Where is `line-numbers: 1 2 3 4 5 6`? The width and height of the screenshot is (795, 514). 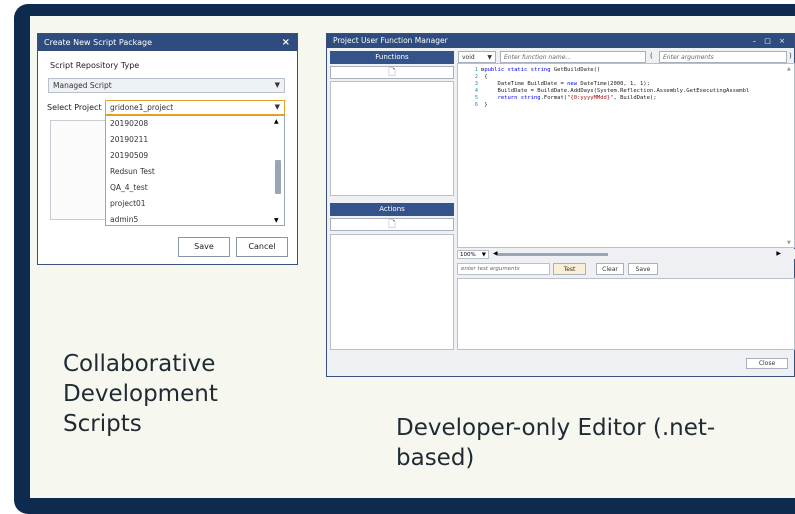 line-numbers: 1 2 3 4 5 6 is located at coordinates (468, 88).